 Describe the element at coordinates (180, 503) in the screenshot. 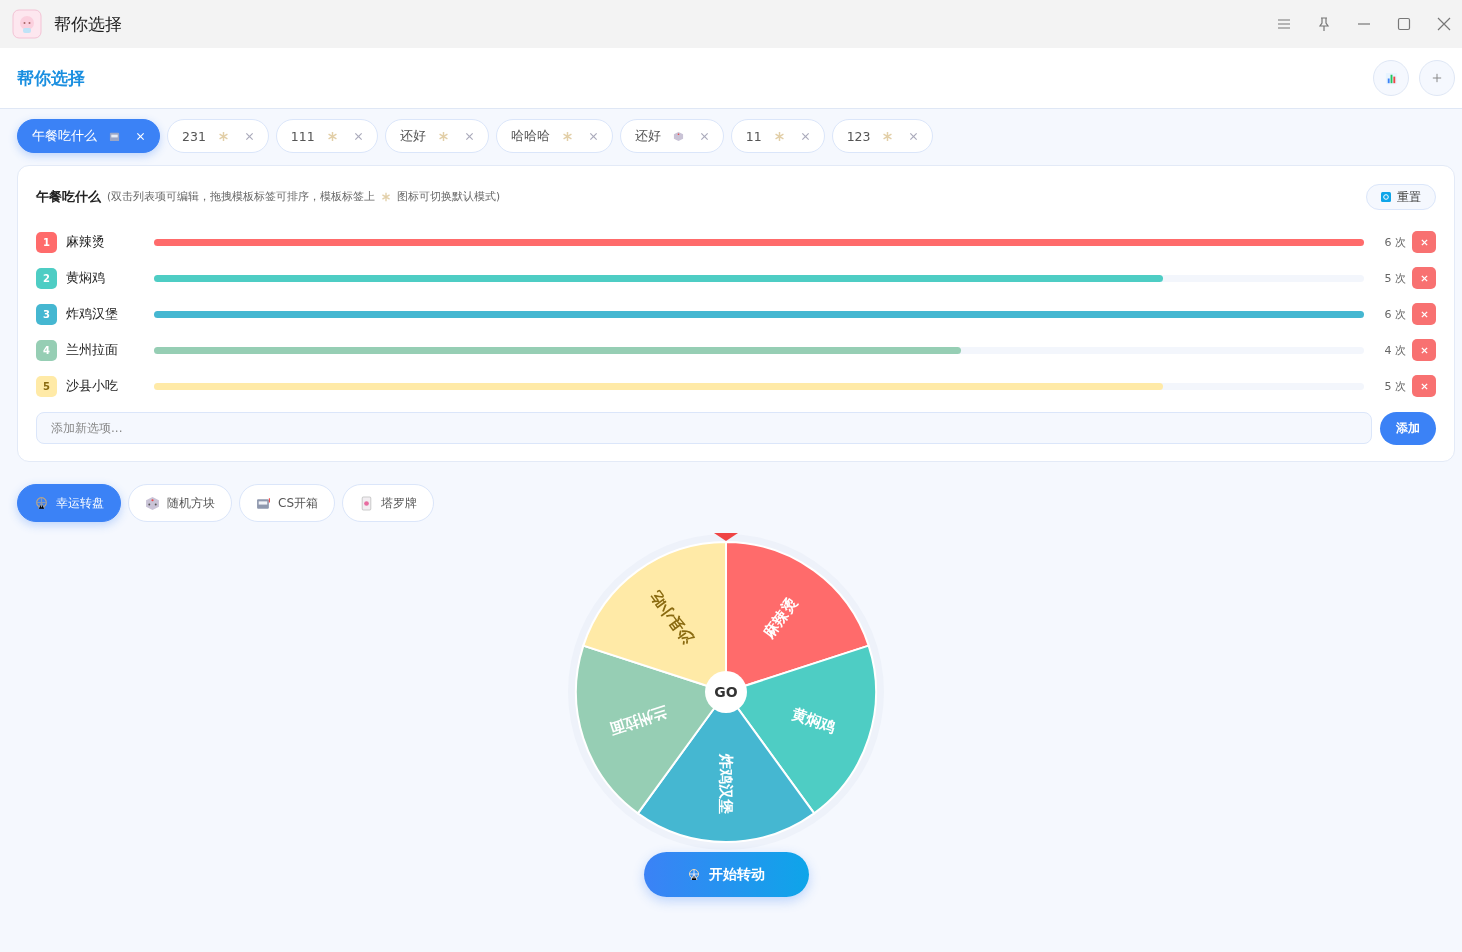

I see `mode-tab: 随机方块` at that location.